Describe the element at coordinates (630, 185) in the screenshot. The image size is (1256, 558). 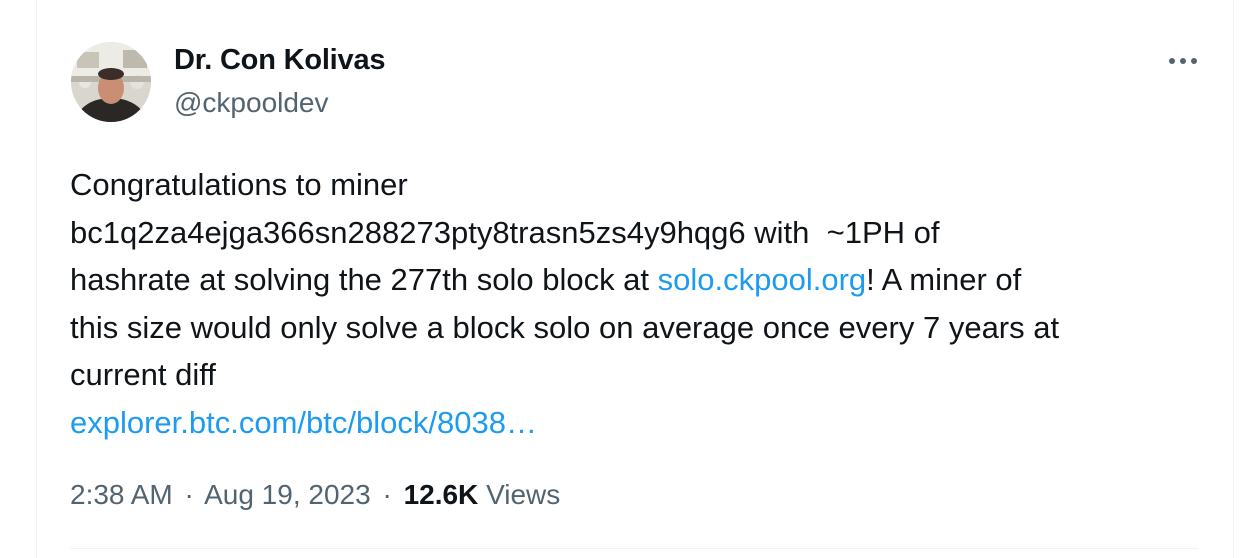
I see `tweet-text-line: Congratulations to miner` at that location.